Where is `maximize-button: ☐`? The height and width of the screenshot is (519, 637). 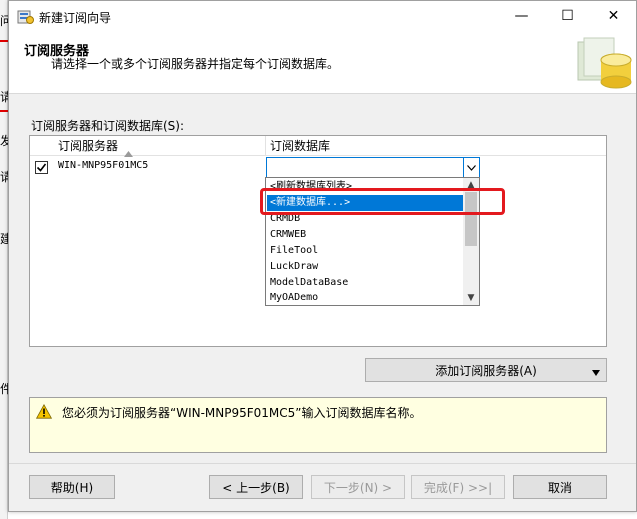 maximize-button: ☐ is located at coordinates (567, 16).